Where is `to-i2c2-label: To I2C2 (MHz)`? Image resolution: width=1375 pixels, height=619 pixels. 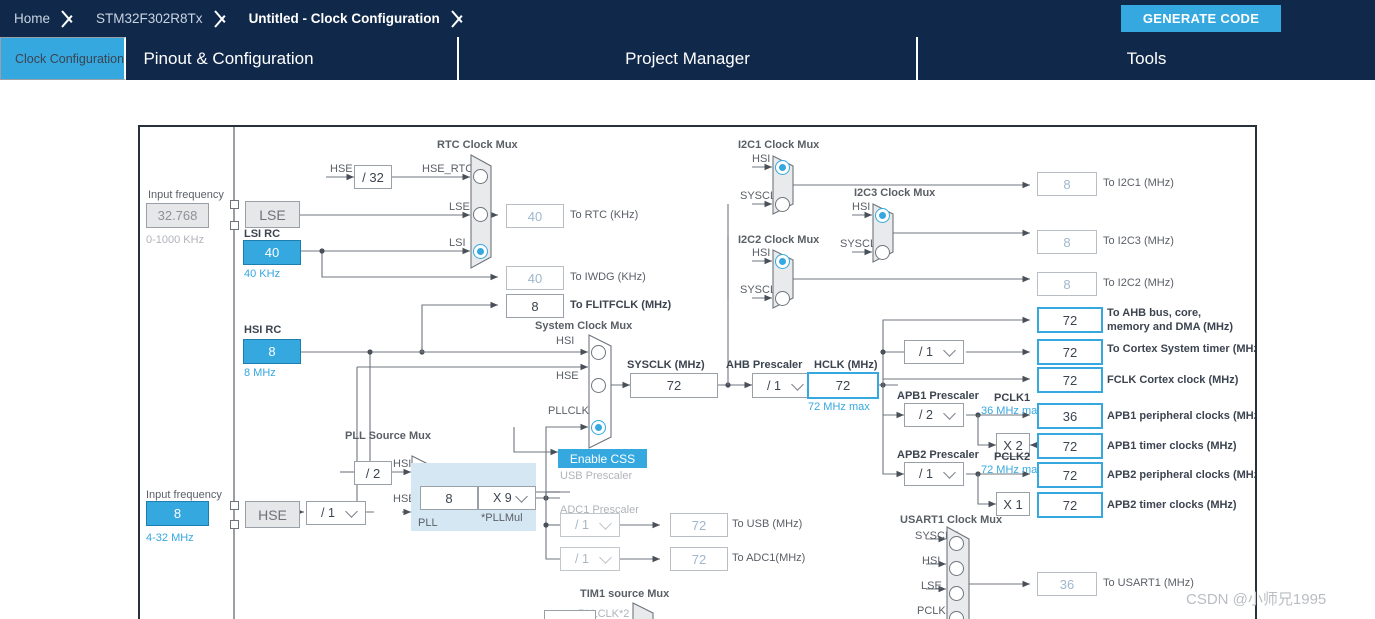 to-i2c2-label: To I2C2 (MHz) is located at coordinates (1138, 283).